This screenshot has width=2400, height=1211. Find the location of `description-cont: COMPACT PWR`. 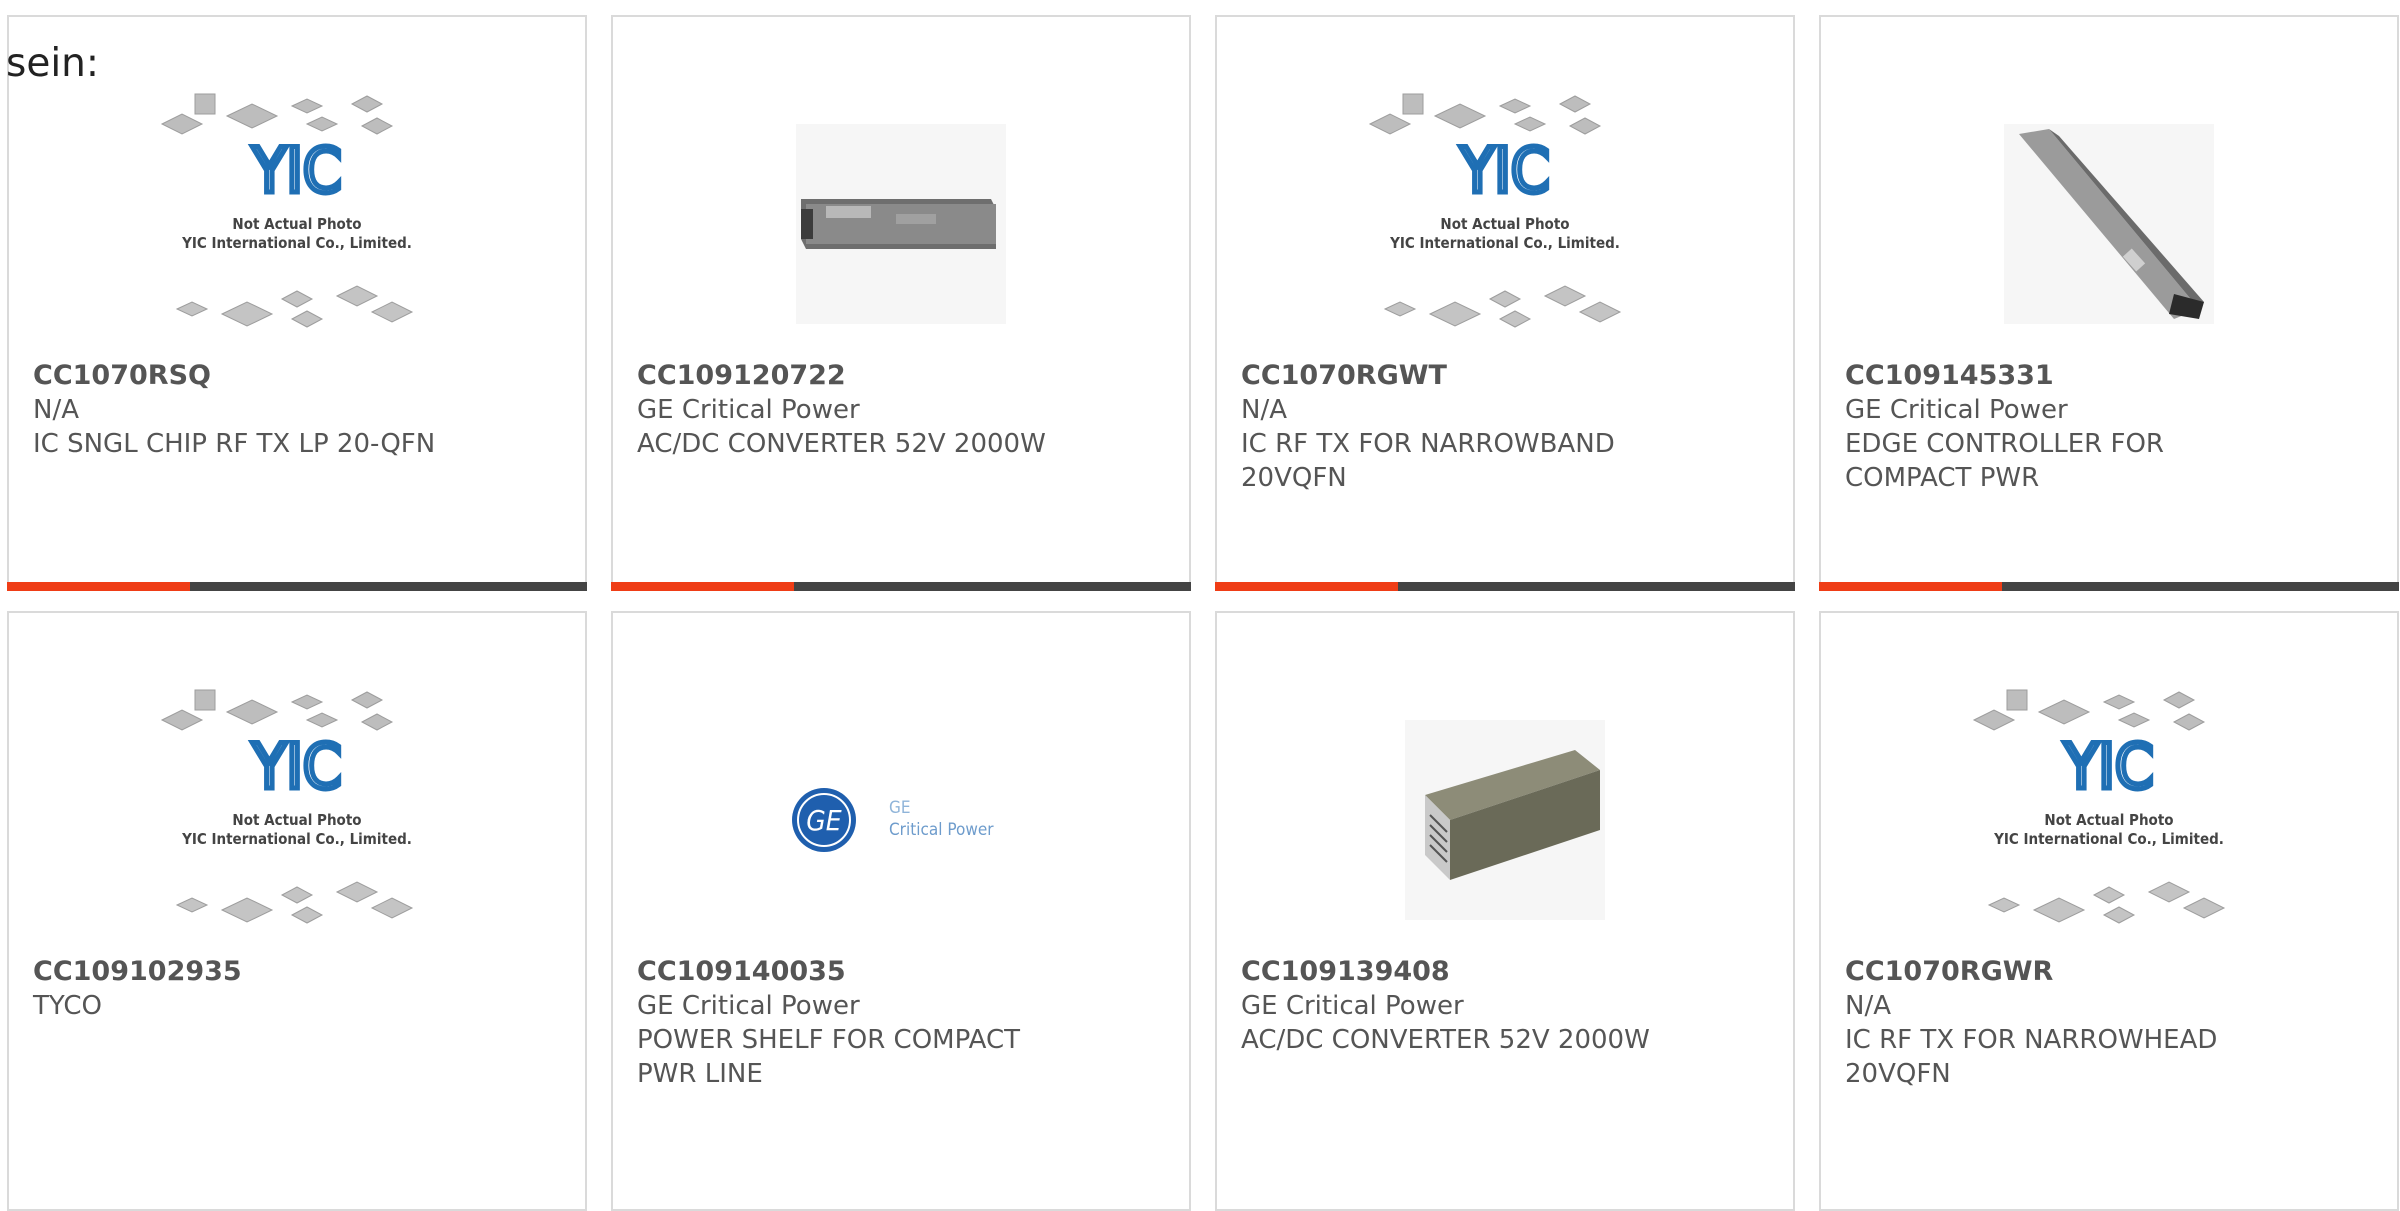

description-cont: COMPACT PWR is located at coordinates (1942, 478).